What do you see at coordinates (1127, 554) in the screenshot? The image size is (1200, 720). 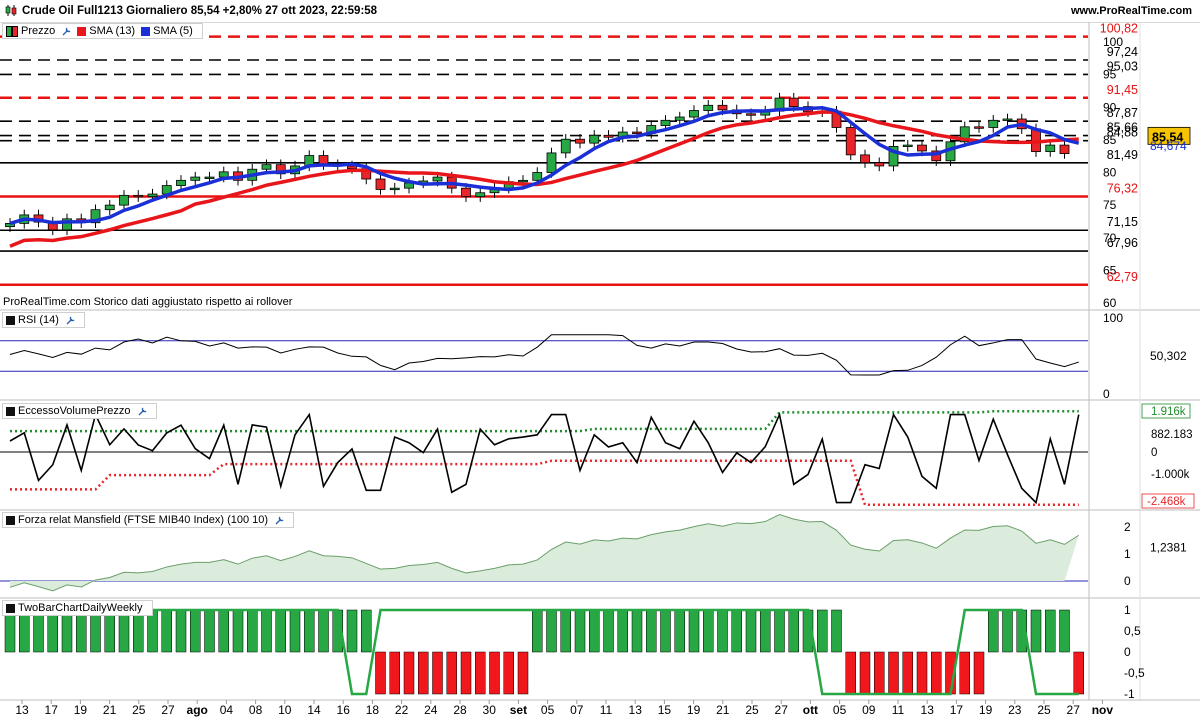 I see `mansfield-y-tick: 1` at bounding box center [1127, 554].